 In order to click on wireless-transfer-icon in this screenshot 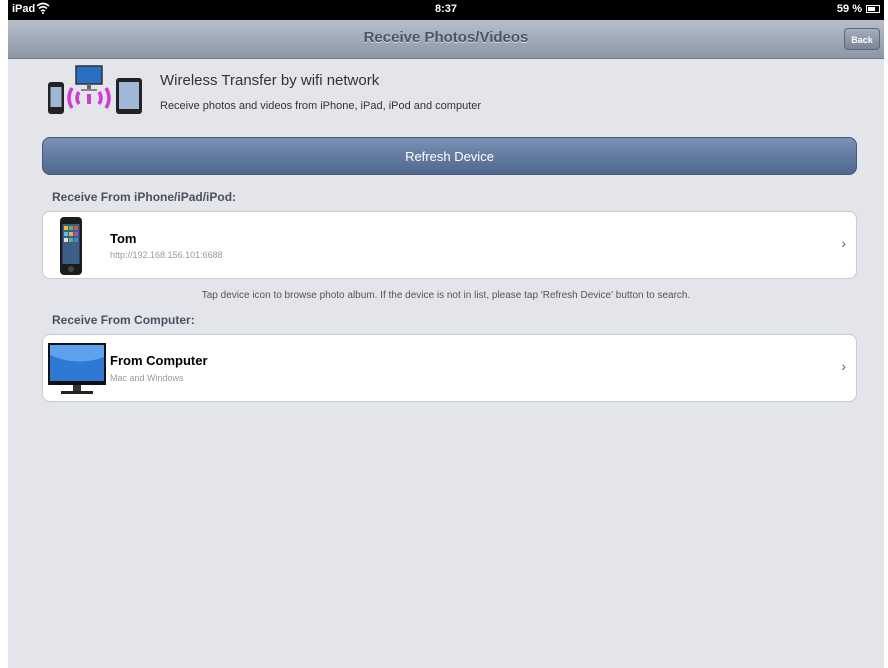, I will do `click(94, 93)`.